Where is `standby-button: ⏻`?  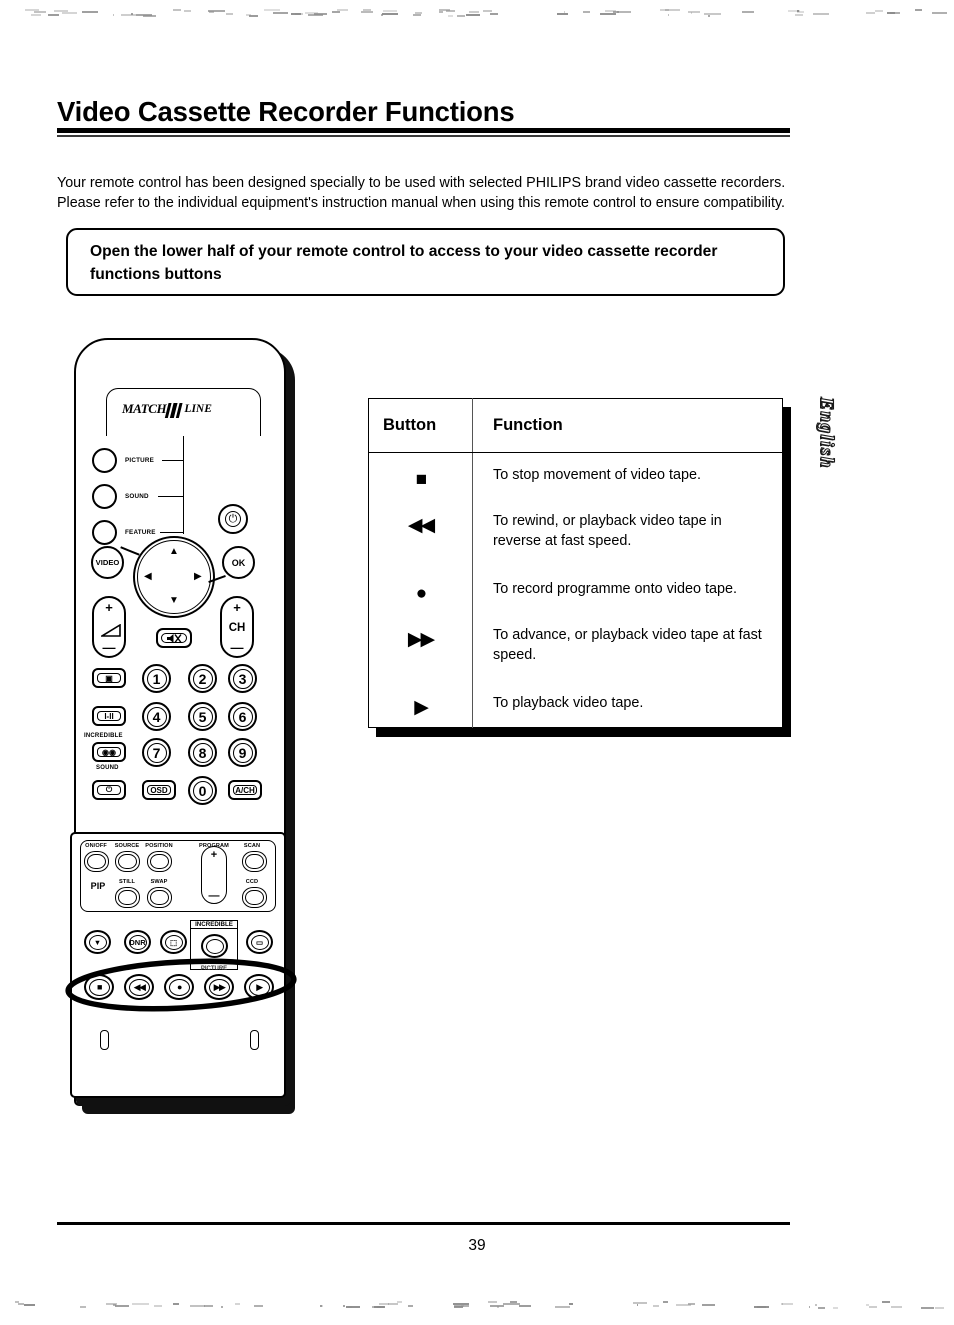
standby-button: ⏻ is located at coordinates (109, 790).